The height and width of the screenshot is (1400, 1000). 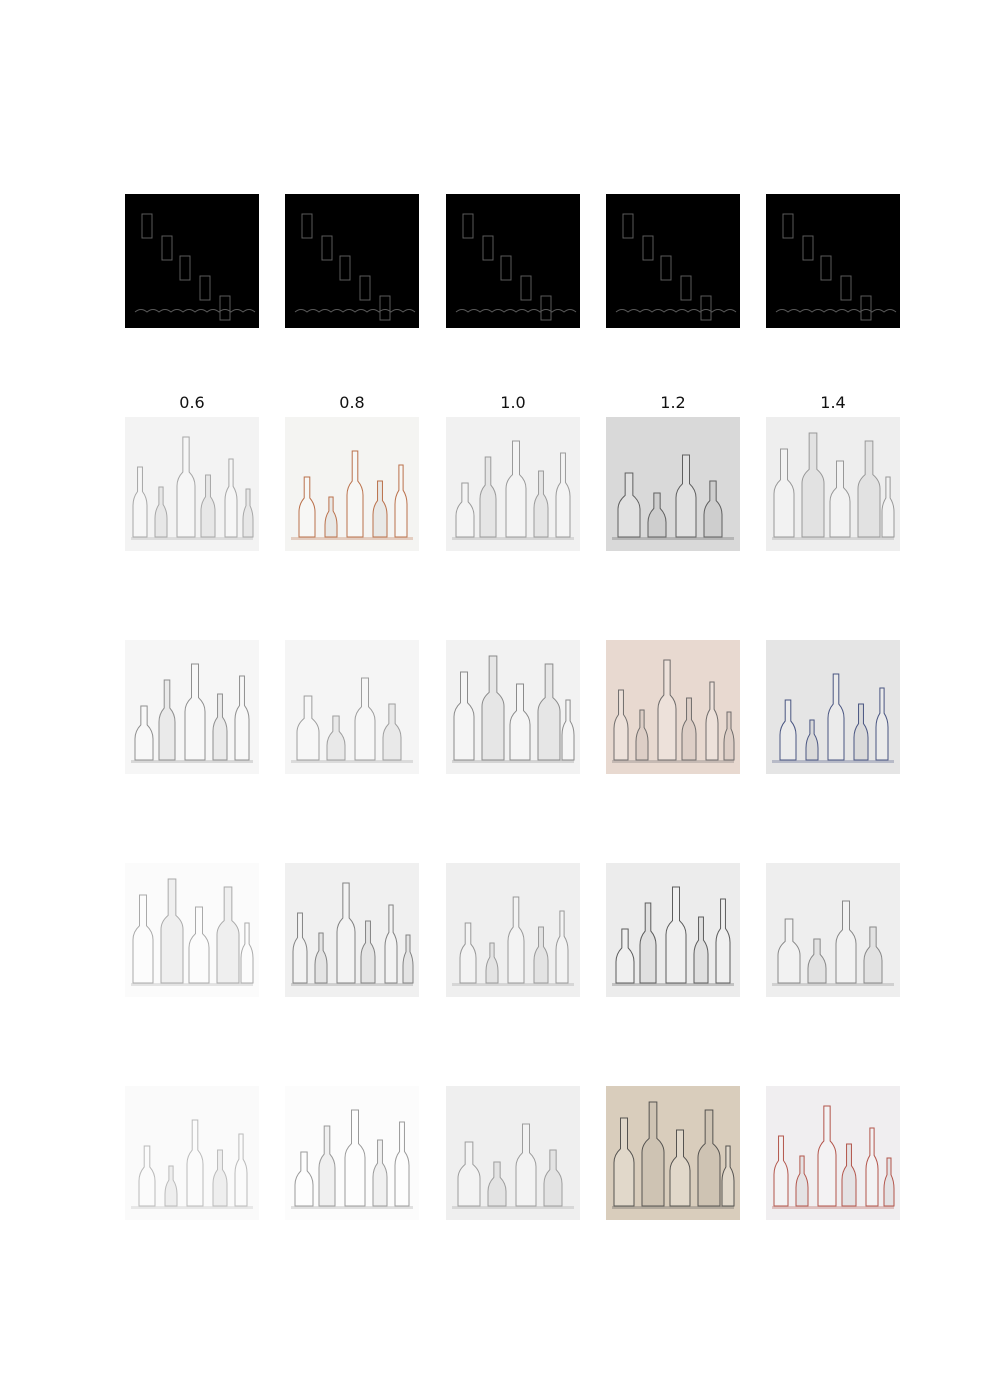 I want to click on column-label-1.0: 1.0, so click(x=513, y=402).